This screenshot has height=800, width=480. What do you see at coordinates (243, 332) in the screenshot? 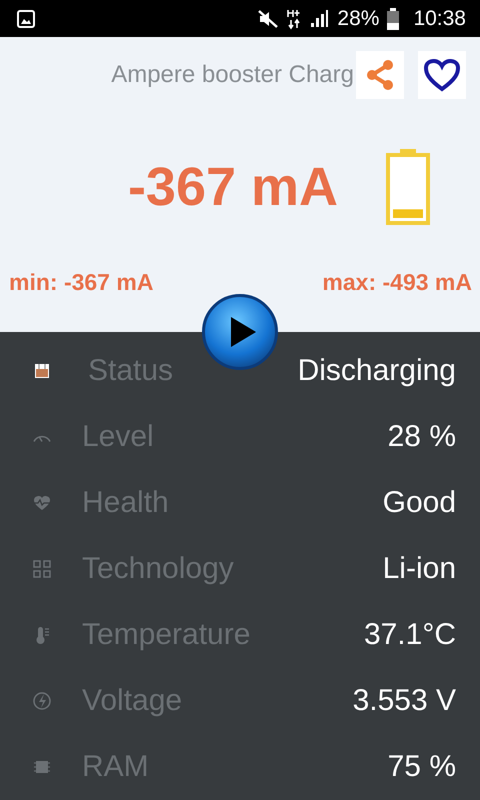
I see `play-icon` at bounding box center [243, 332].